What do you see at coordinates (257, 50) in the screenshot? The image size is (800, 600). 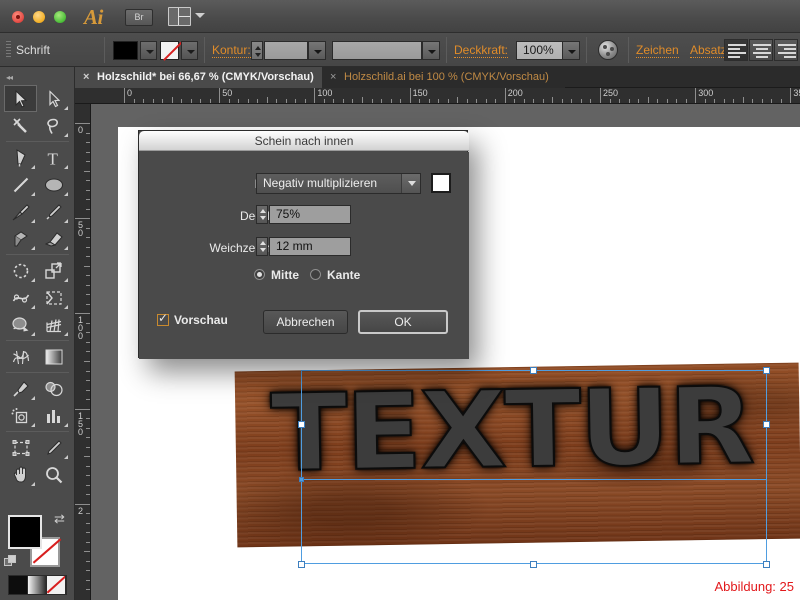 I see `stroke-weight-stepper` at bounding box center [257, 50].